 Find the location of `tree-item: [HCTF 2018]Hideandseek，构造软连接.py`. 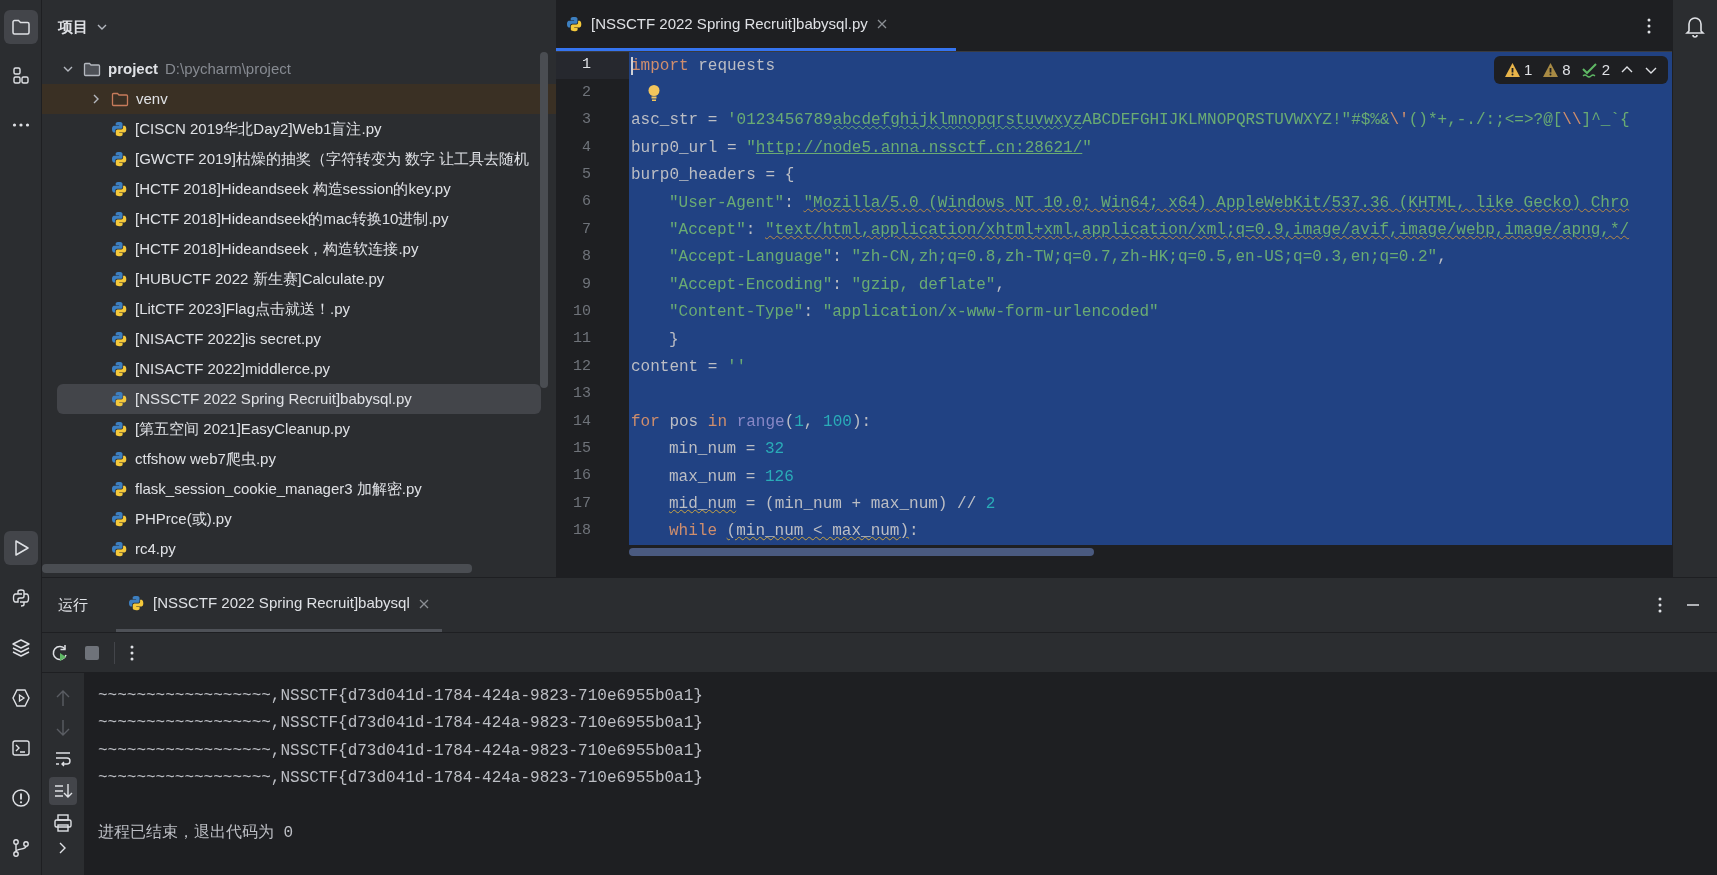

tree-item: [HCTF 2018]Hideandseek，构造软连接.py is located at coordinates (299, 249).